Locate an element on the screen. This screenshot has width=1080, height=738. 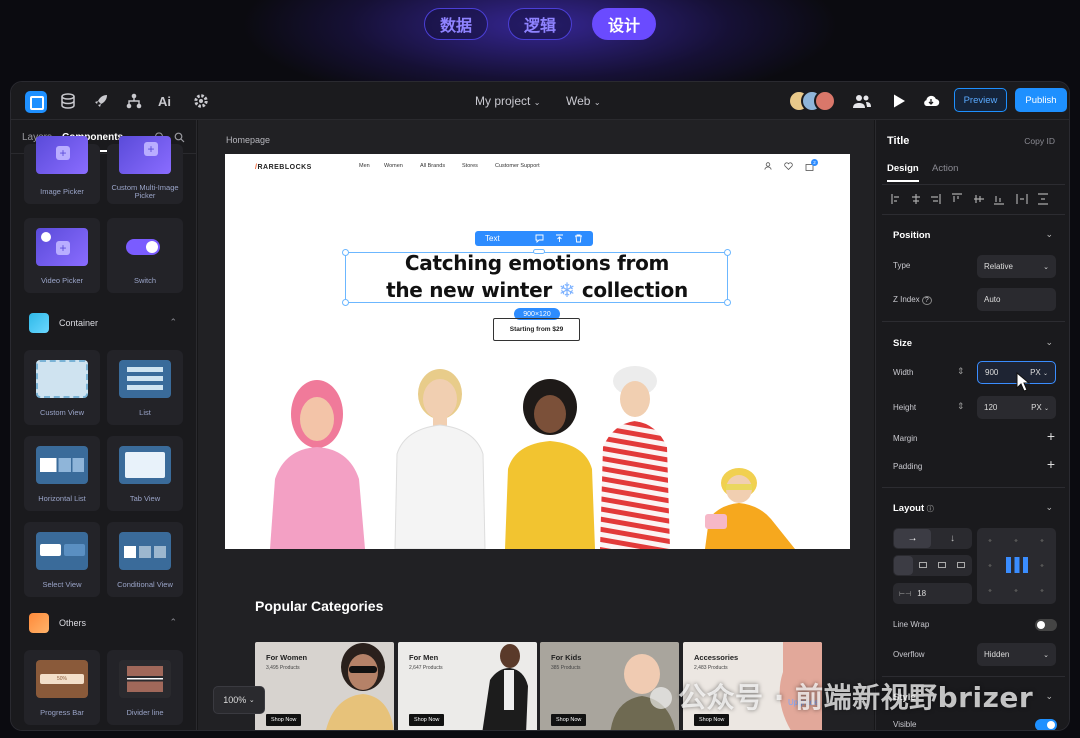
component-label: Horizontal List is located at coordinates (62, 498).